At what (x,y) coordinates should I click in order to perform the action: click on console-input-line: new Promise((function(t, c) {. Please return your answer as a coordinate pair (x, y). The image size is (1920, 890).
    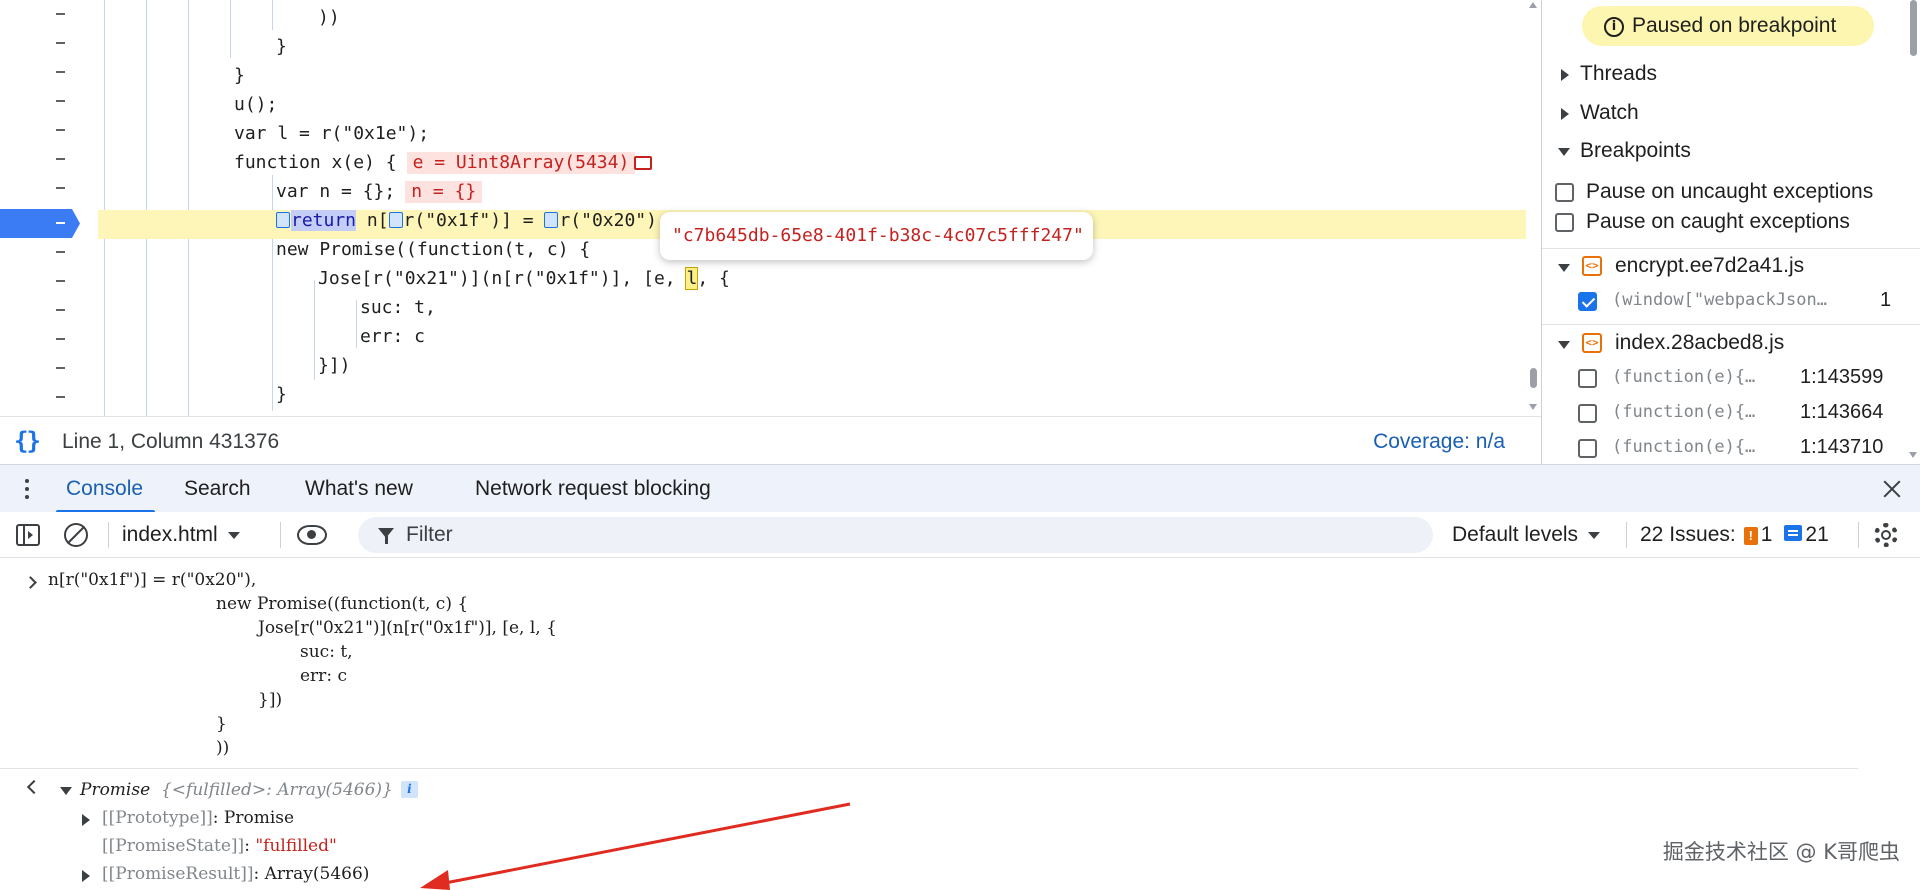
    Looking at the image, I should click on (342, 604).